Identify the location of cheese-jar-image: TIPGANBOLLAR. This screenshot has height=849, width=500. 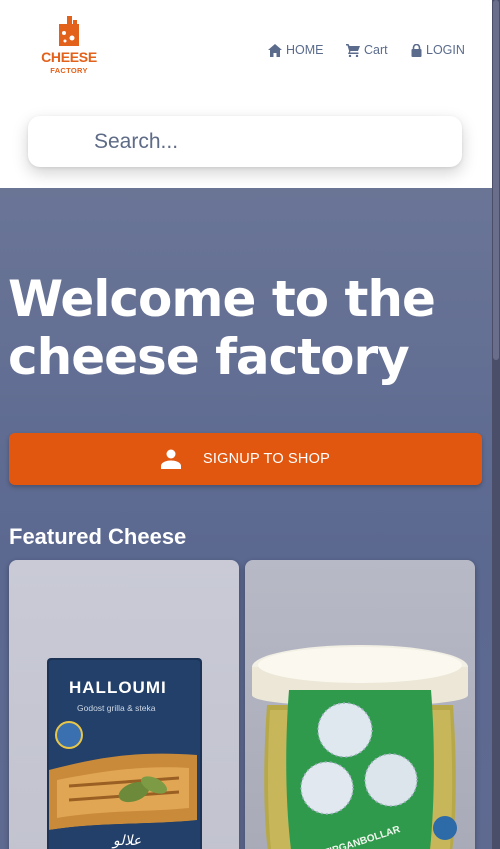
(360, 747).